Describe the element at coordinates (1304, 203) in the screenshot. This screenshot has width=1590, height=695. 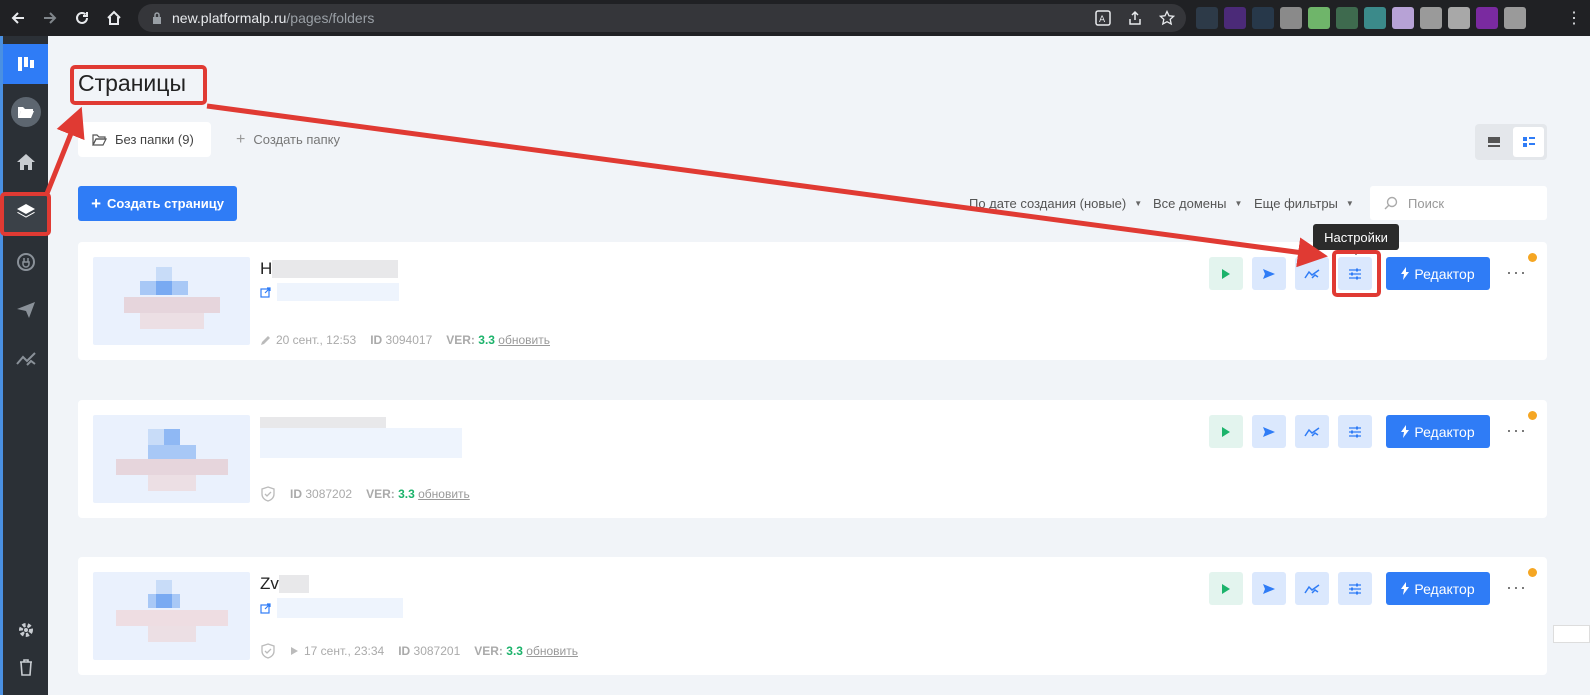
I see `more-filters: Еще фильтры ▼` at that location.